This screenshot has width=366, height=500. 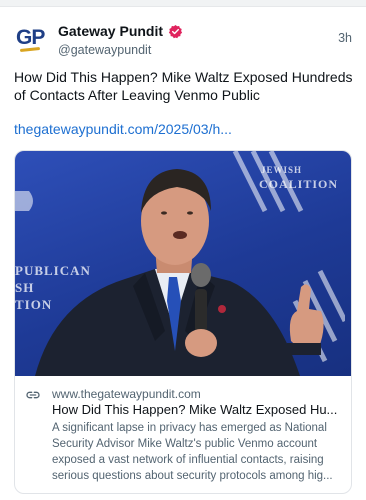 I want to click on avatar-swoosh, so click(x=30, y=49).